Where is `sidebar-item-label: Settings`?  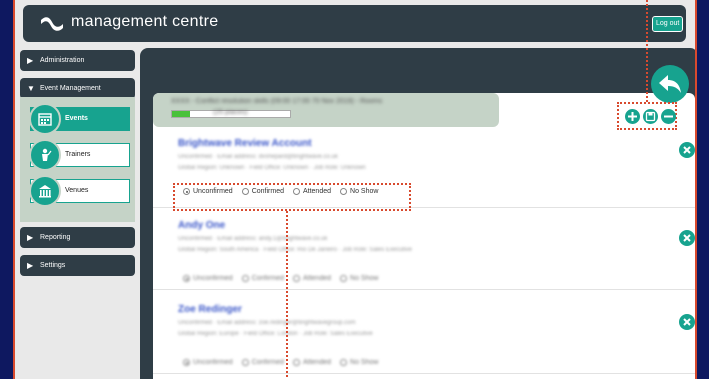 sidebar-item-label: Settings is located at coordinates (53, 265).